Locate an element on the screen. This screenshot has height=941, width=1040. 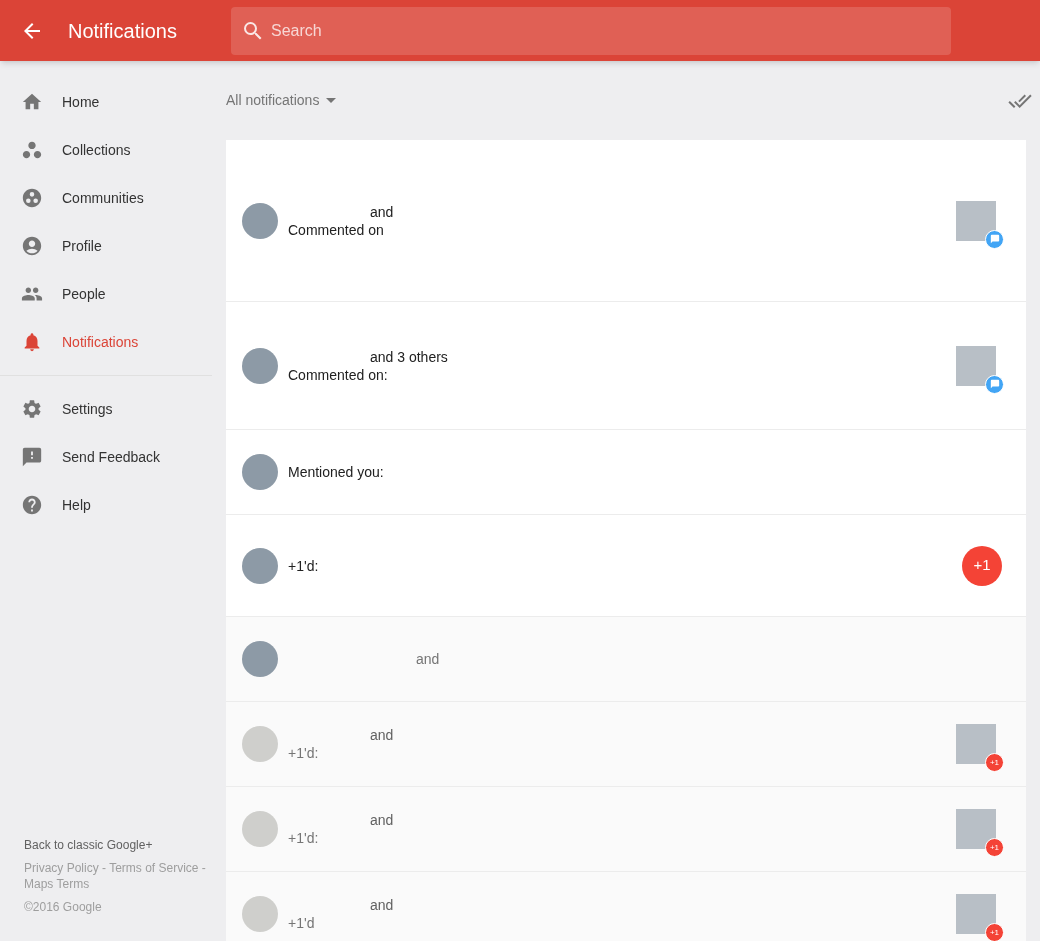
notification-row: and Commented on is located at coordinates (626, 221).